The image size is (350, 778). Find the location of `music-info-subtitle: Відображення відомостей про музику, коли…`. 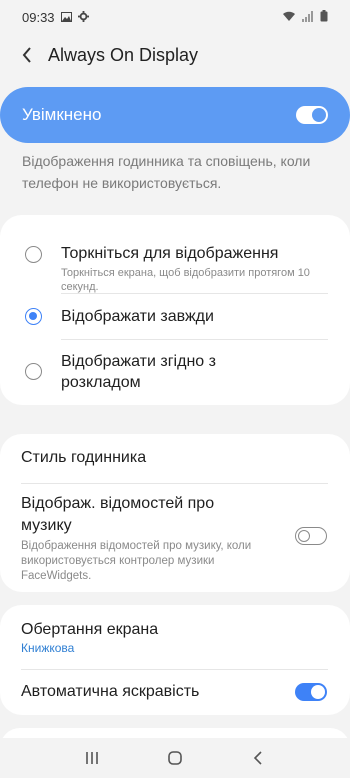

music-info-subtitle: Відображення відомостей про музику, коли… is located at coordinates (136, 561).